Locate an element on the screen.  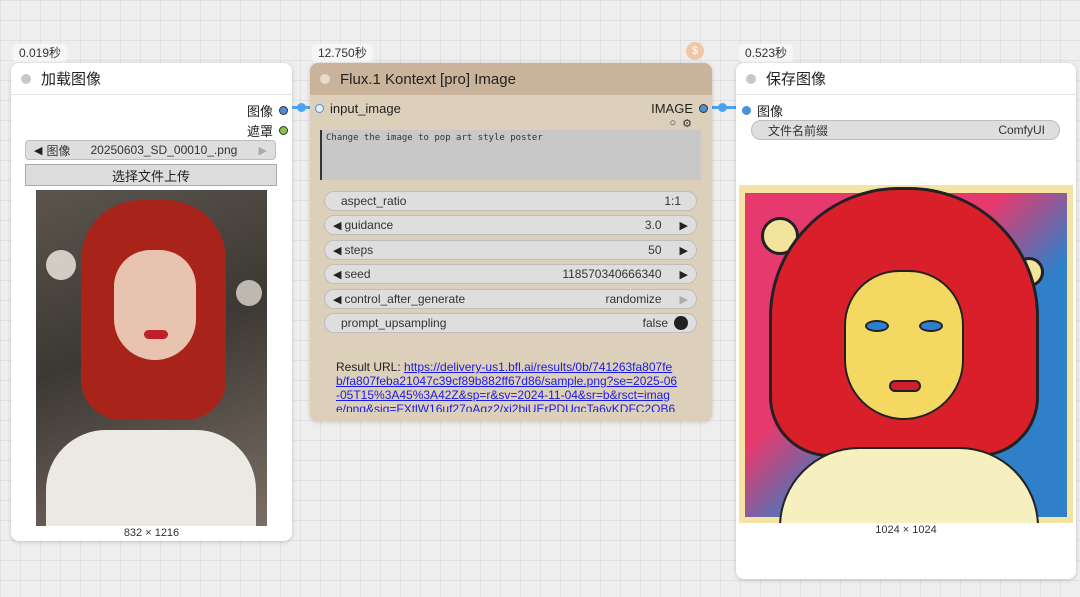
api-badge-icon: $ is located at coordinates (695, 51).